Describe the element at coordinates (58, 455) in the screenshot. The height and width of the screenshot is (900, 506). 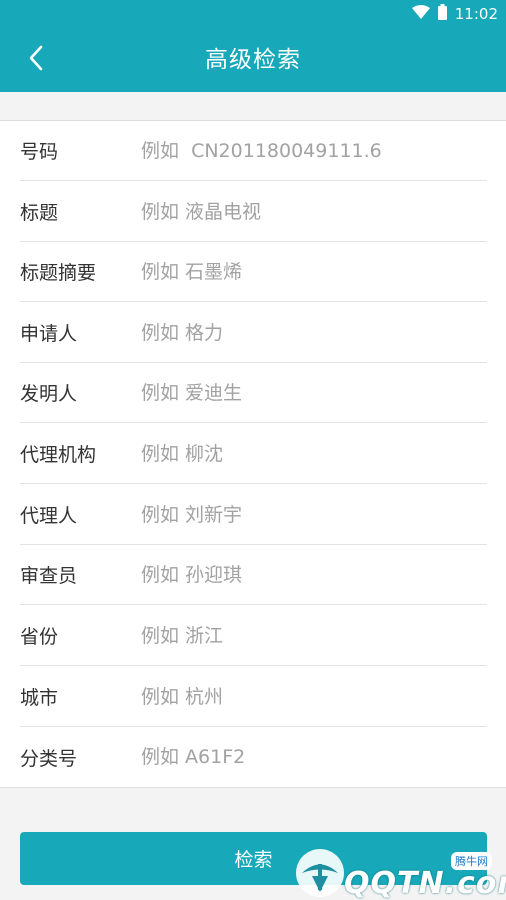
I see `field-label: 代理机构` at that location.